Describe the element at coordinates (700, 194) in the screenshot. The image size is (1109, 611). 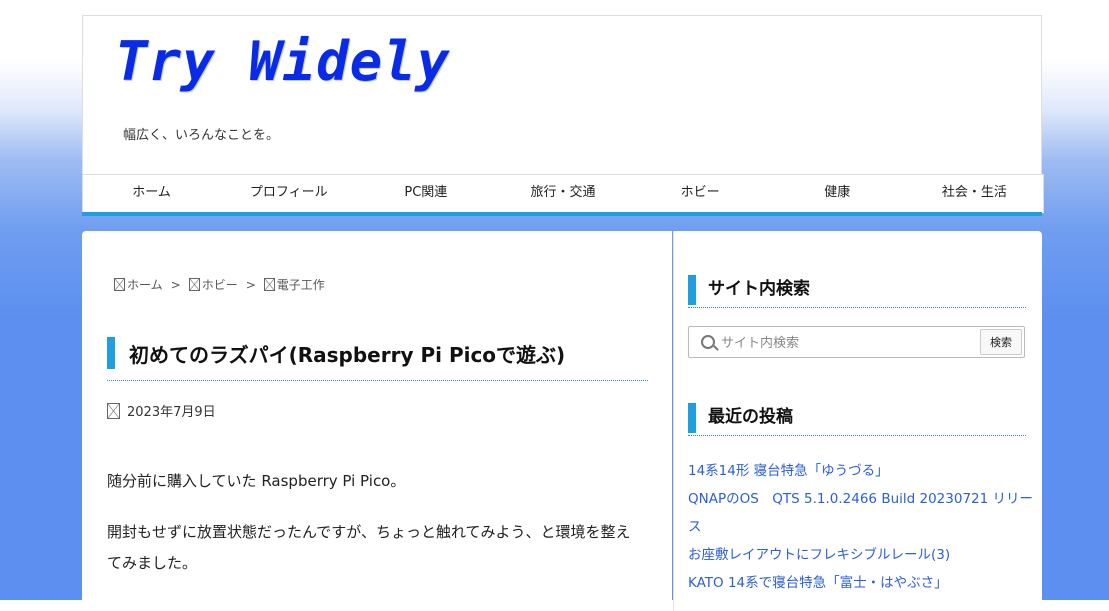
I see `nav-item-hobby: ホビー` at that location.